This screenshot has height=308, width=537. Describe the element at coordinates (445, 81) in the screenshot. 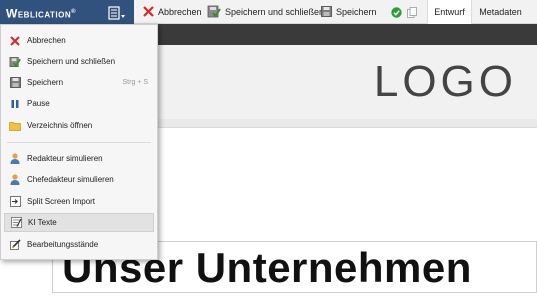

I see `site-logo: LOGO` at that location.